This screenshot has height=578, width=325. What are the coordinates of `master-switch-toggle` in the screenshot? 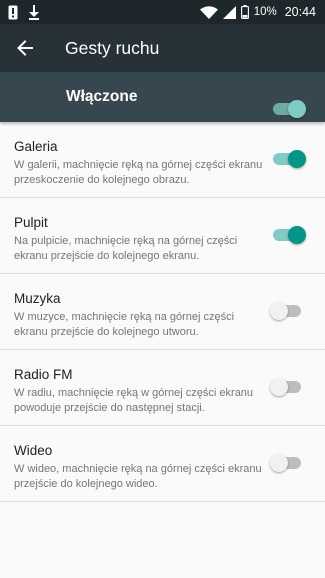 It's located at (288, 109).